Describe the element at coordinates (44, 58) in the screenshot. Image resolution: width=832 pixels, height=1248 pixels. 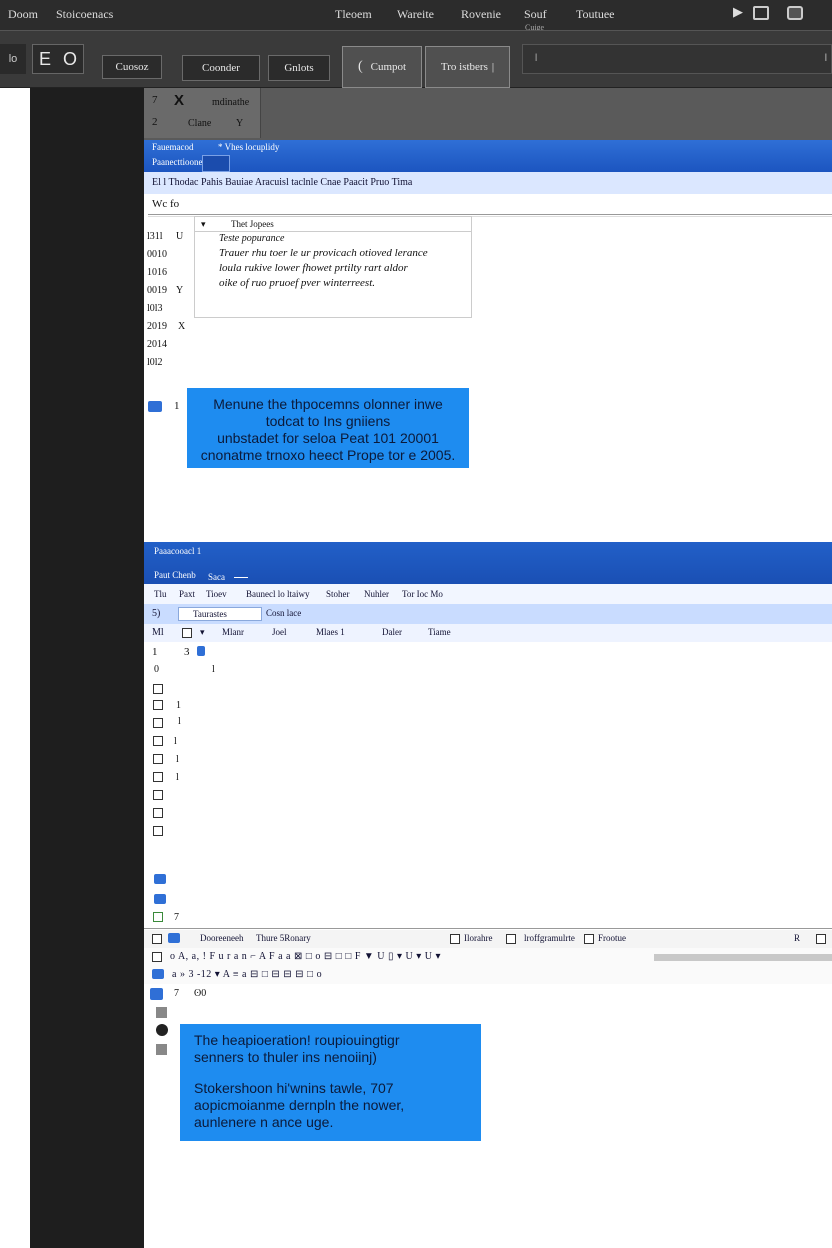
I see `e-button-label: E` at that location.